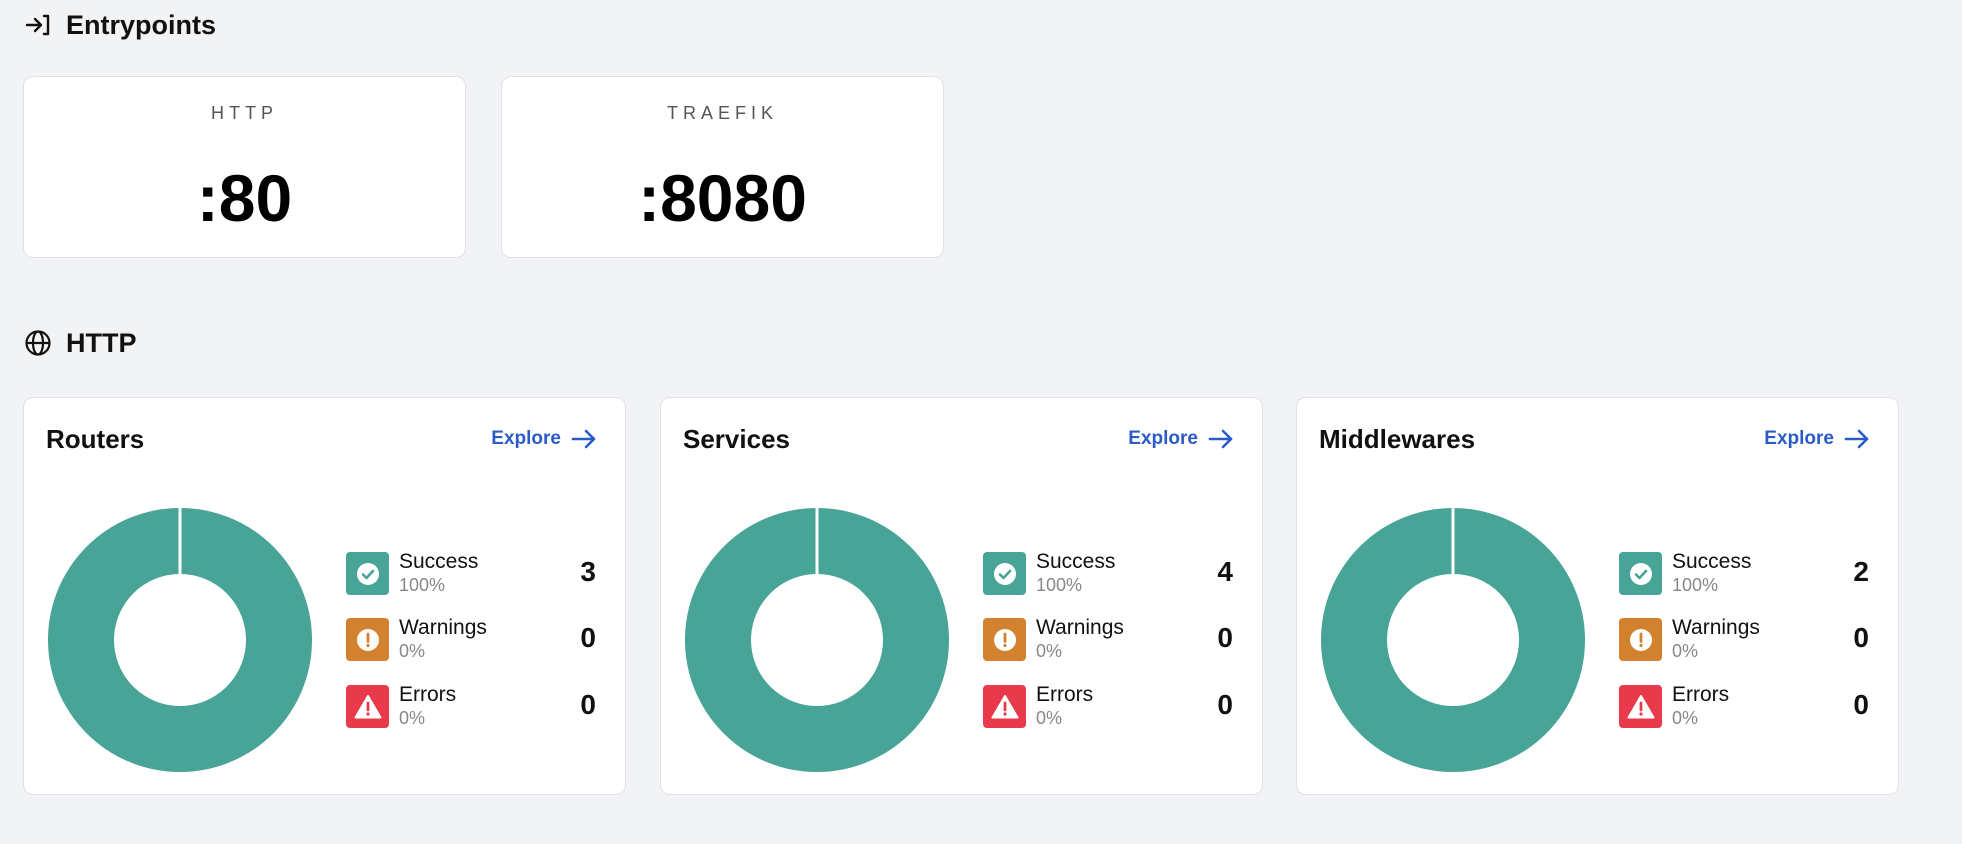 Image resolution: width=1962 pixels, height=844 pixels. What do you see at coordinates (722, 198) in the screenshot?
I see `entrypoint-port: :8080` at bounding box center [722, 198].